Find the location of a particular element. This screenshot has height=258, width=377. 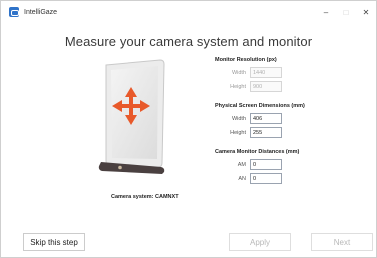

minimize-icon: – is located at coordinates (326, 12).